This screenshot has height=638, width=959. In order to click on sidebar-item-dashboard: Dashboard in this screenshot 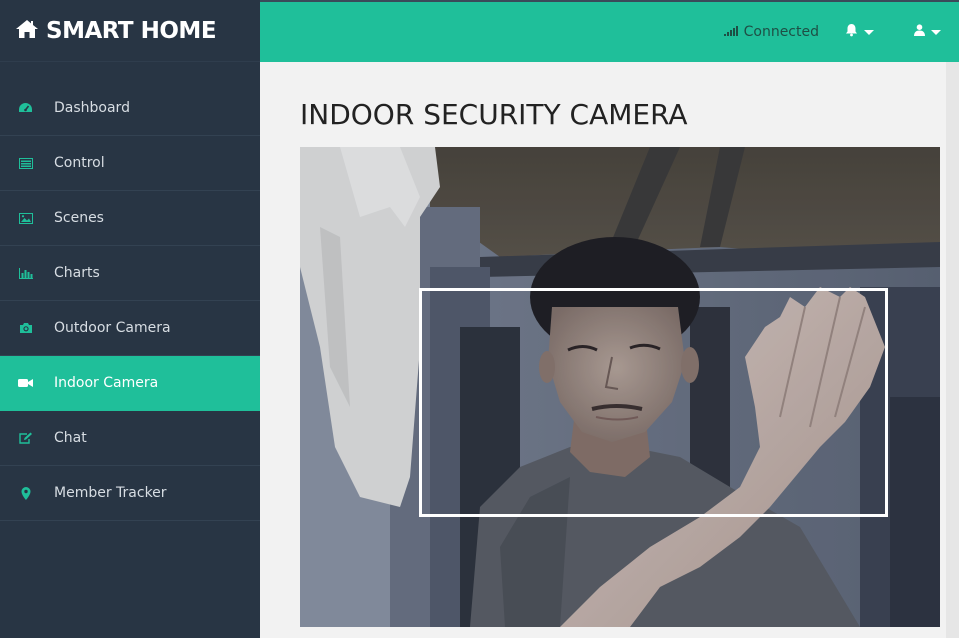, I will do `click(130, 108)`.